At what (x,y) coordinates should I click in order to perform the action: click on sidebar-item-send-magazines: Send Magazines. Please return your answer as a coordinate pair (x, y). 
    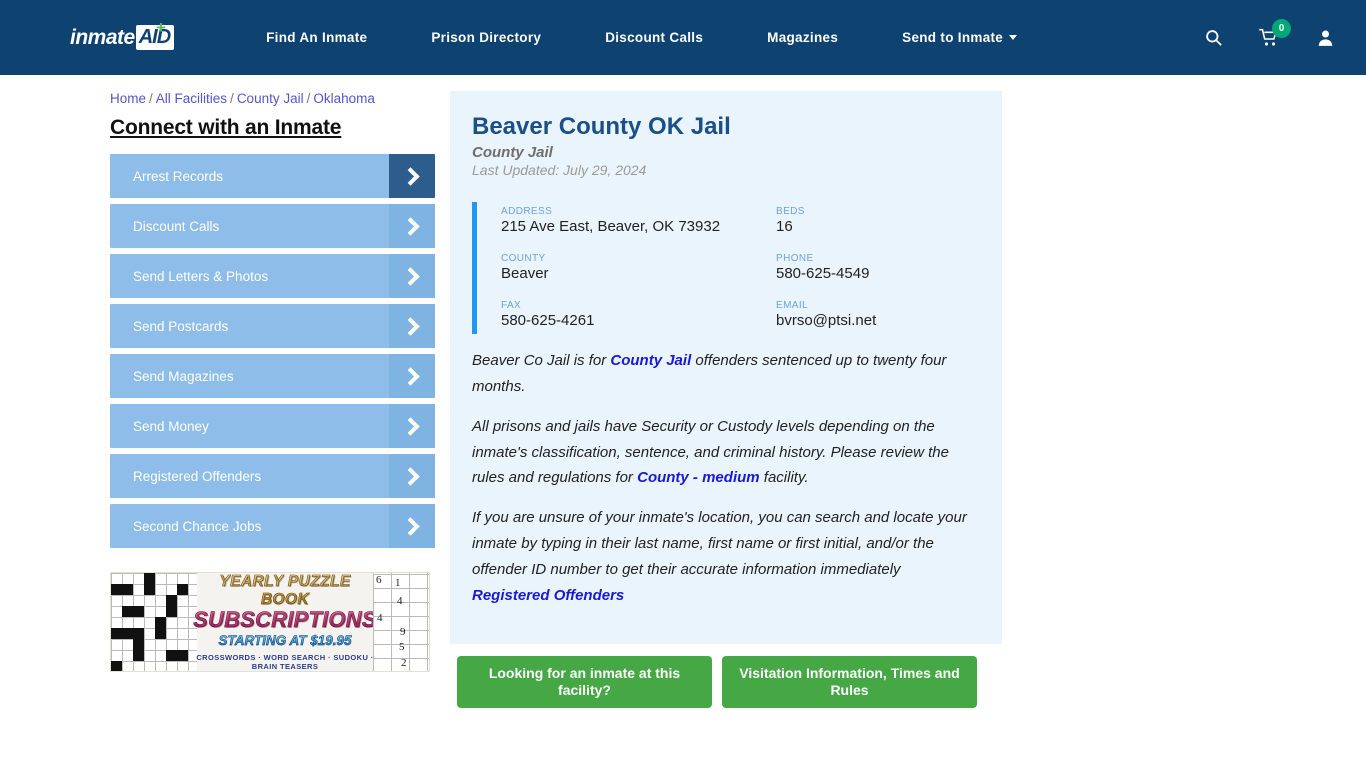
    Looking at the image, I should click on (272, 376).